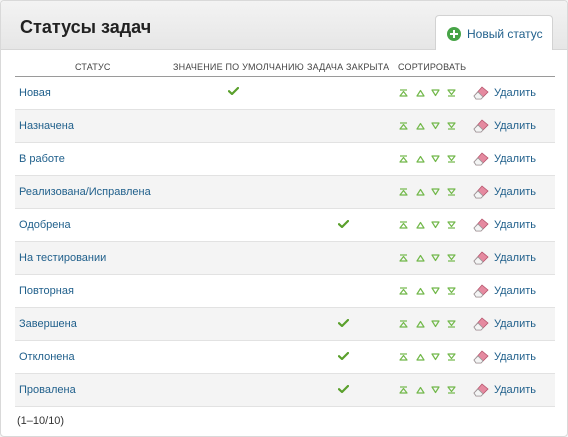 This screenshot has height=437, width=568. What do you see at coordinates (48, 324) in the screenshot?
I see `status-name-link: Завершена` at bounding box center [48, 324].